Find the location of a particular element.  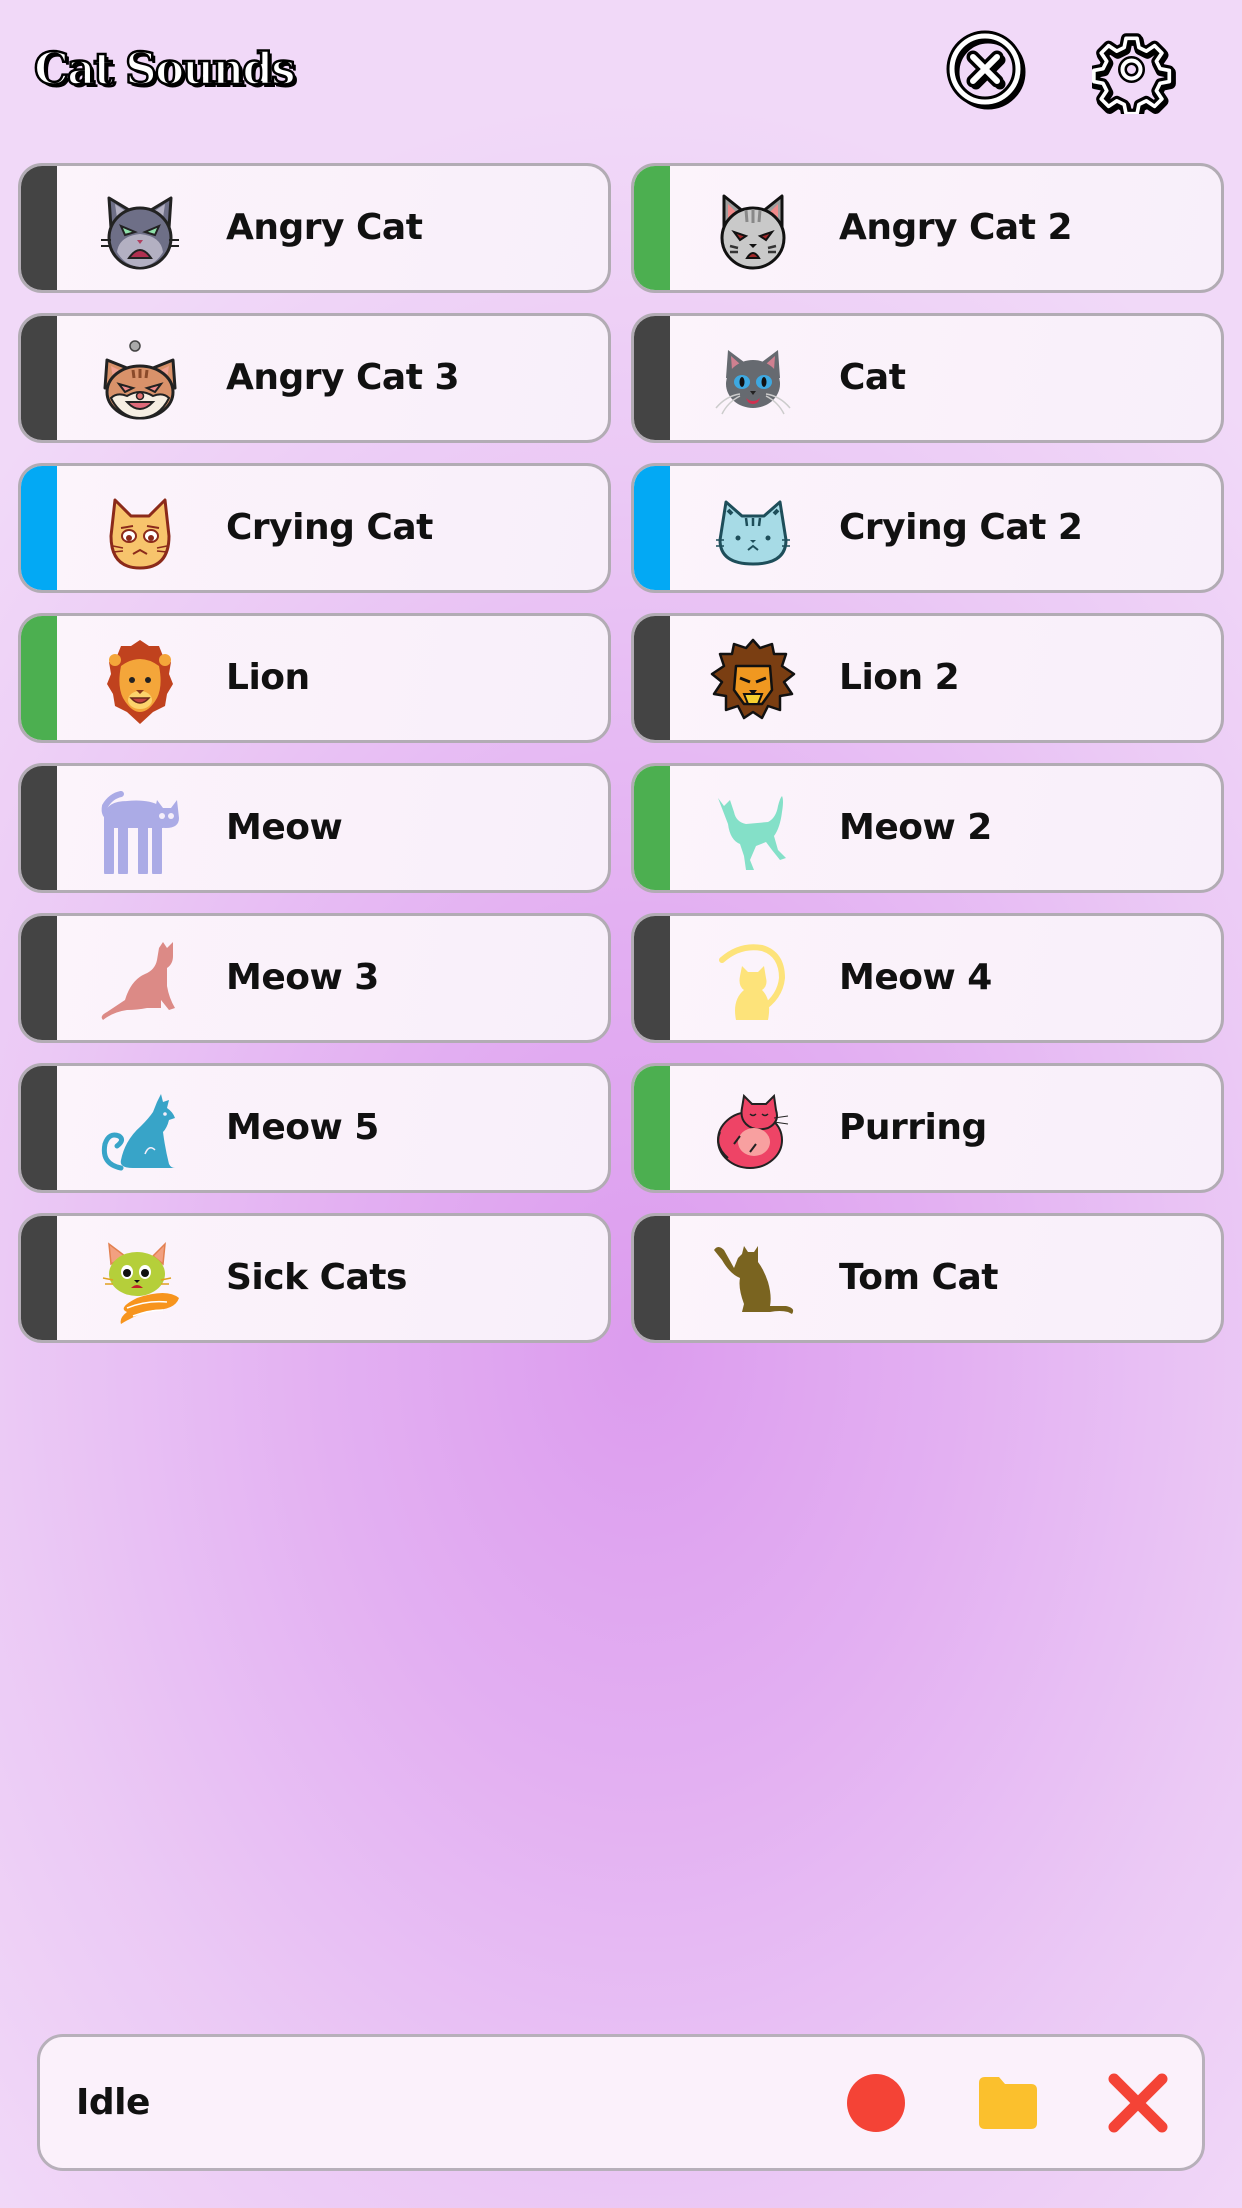

curled-cat-pink-icon is located at coordinates (753, 1131).